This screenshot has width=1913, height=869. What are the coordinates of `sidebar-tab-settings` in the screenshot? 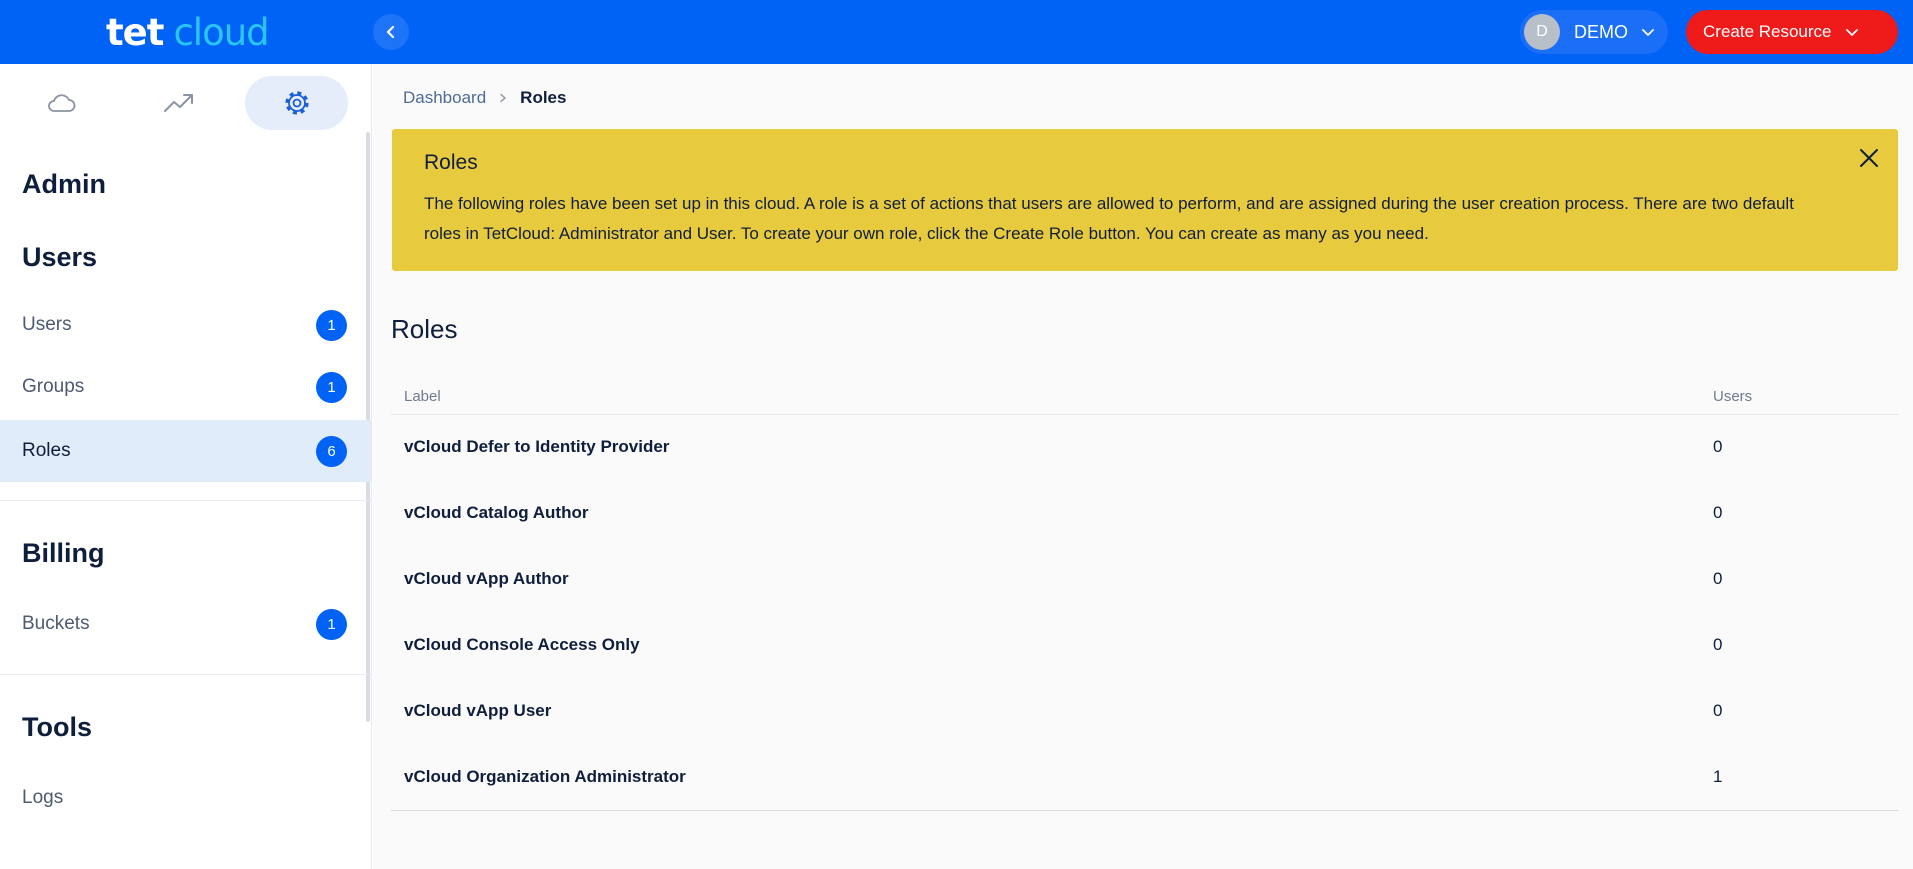 It's located at (296, 103).